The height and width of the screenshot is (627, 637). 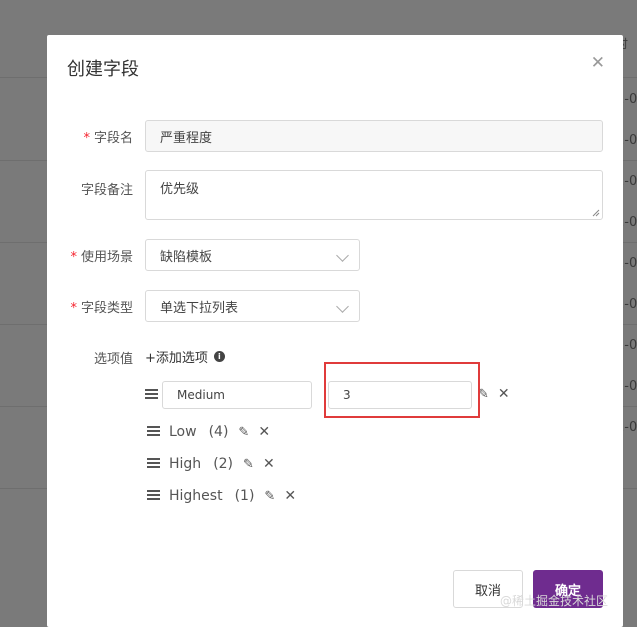 What do you see at coordinates (185, 464) in the screenshot?
I see `option-name: High` at bounding box center [185, 464].